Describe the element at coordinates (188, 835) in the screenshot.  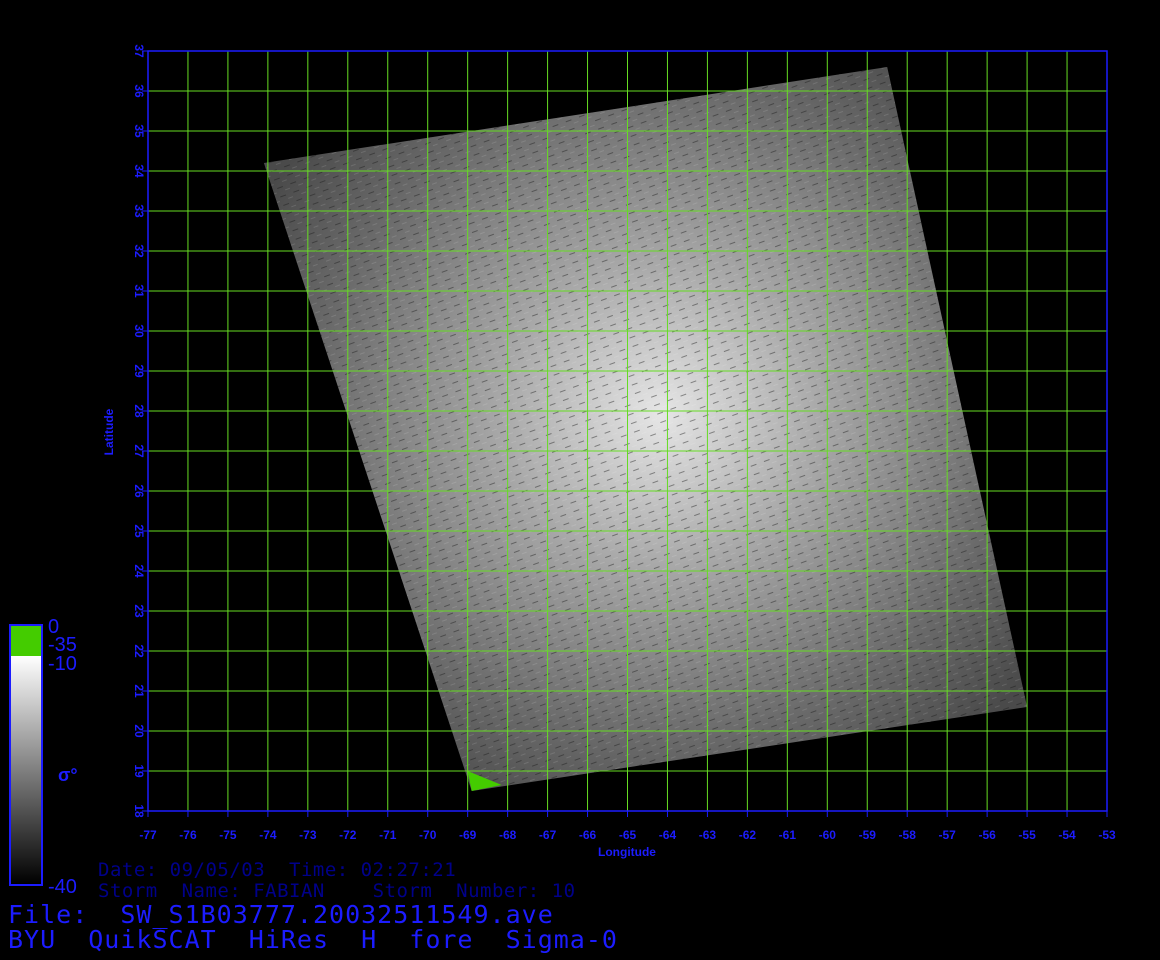
I see `longitude-tick-label: -76` at that location.